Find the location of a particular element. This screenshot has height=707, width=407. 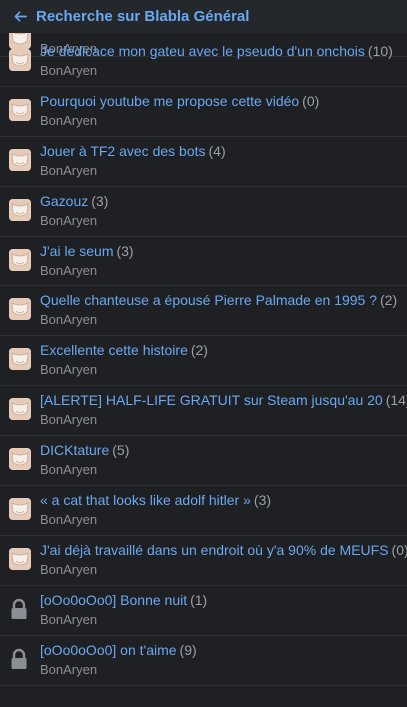

topic-row: Jouer à TF2 avec des bots (4) BonAryen is located at coordinates (203, 162).